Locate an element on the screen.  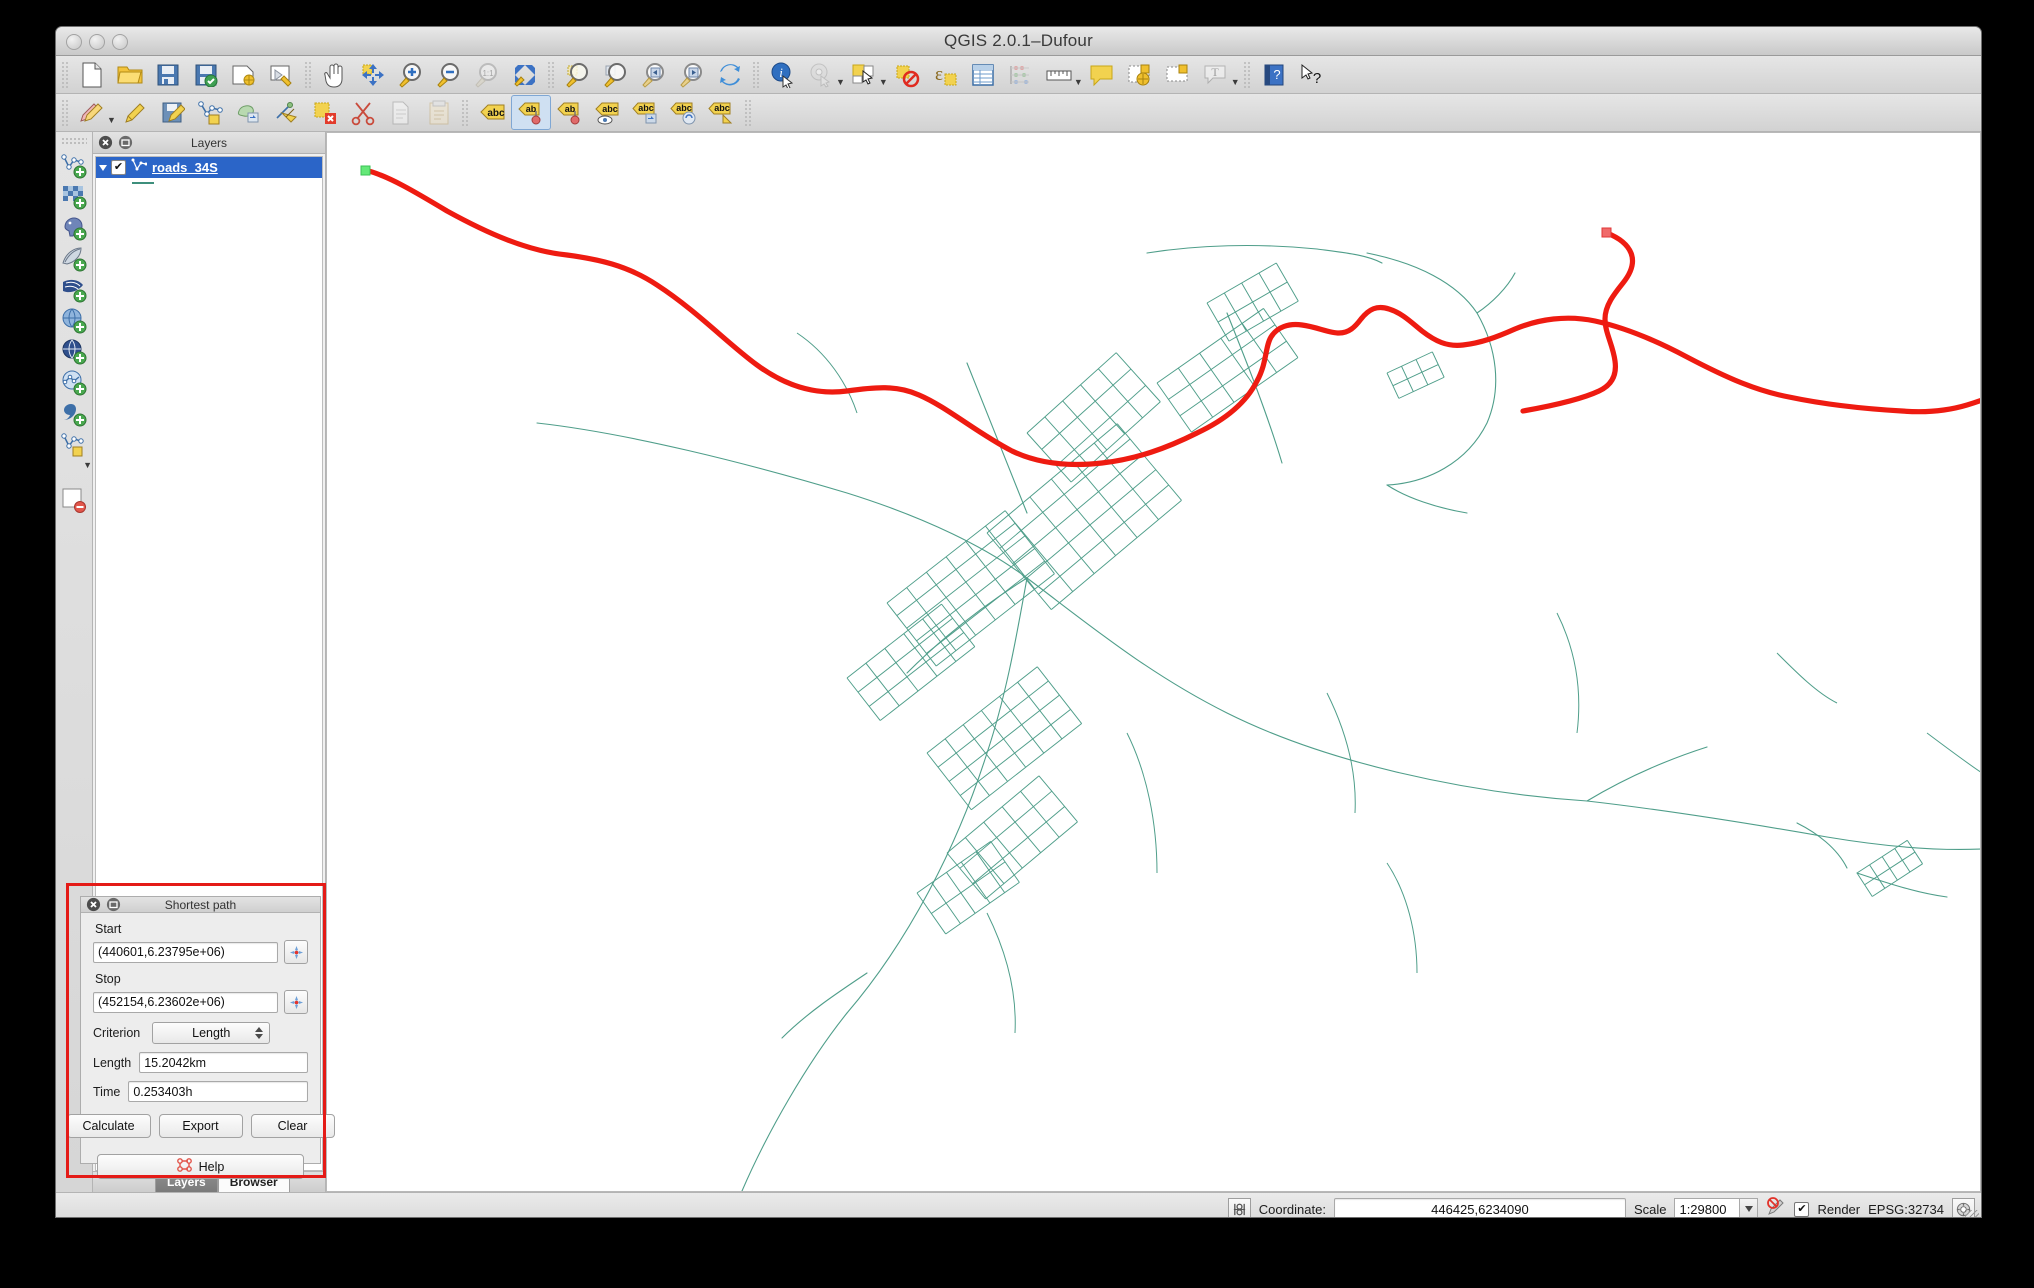
composer-manager-icon is located at coordinates (282, 74).